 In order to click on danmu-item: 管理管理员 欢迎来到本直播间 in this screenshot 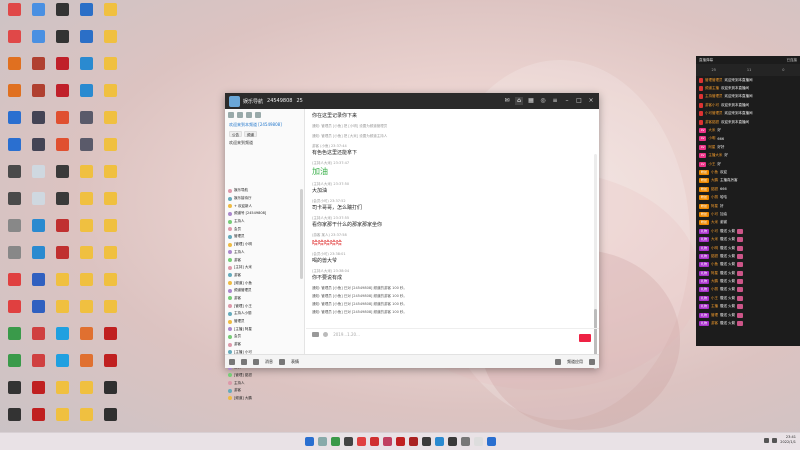, I will do `click(748, 80)`.